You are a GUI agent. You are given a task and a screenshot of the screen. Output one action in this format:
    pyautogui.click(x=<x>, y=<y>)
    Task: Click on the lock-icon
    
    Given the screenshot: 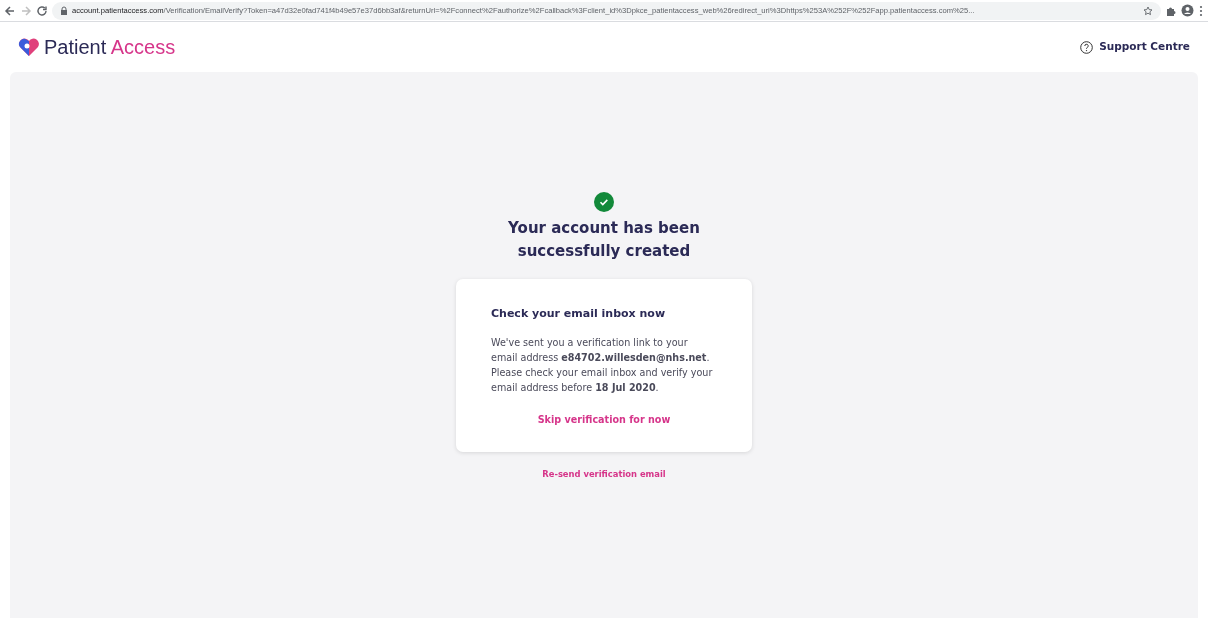 What is the action you would take?
    pyautogui.click(x=64, y=10)
    